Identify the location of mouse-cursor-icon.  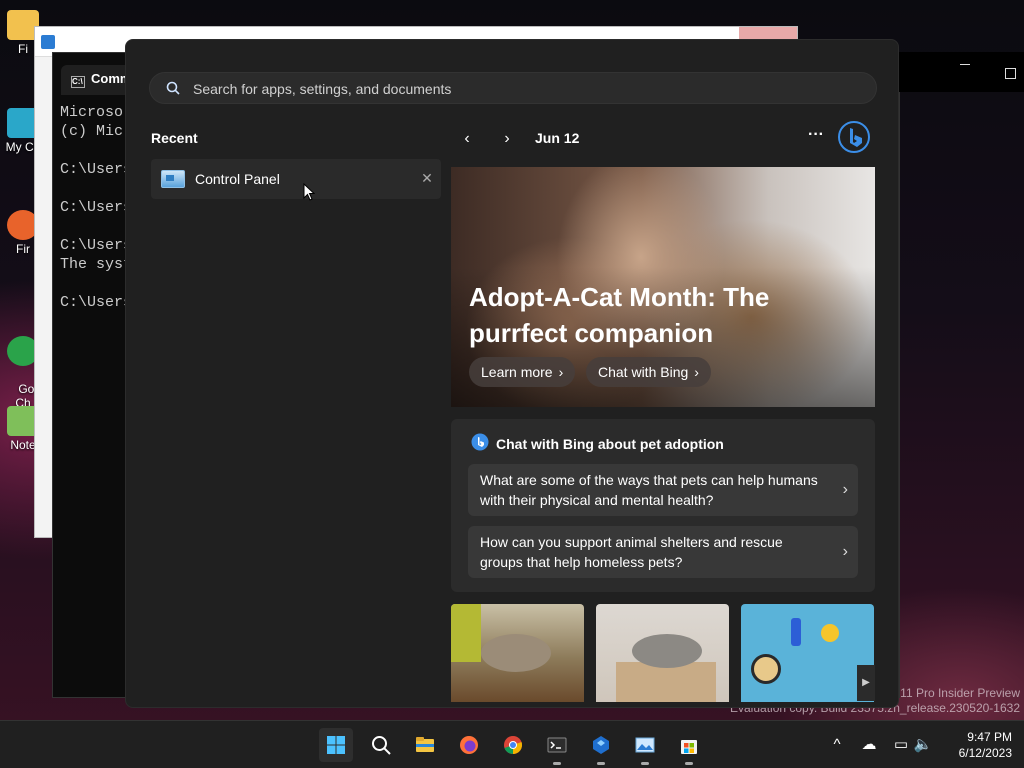
(309, 192).